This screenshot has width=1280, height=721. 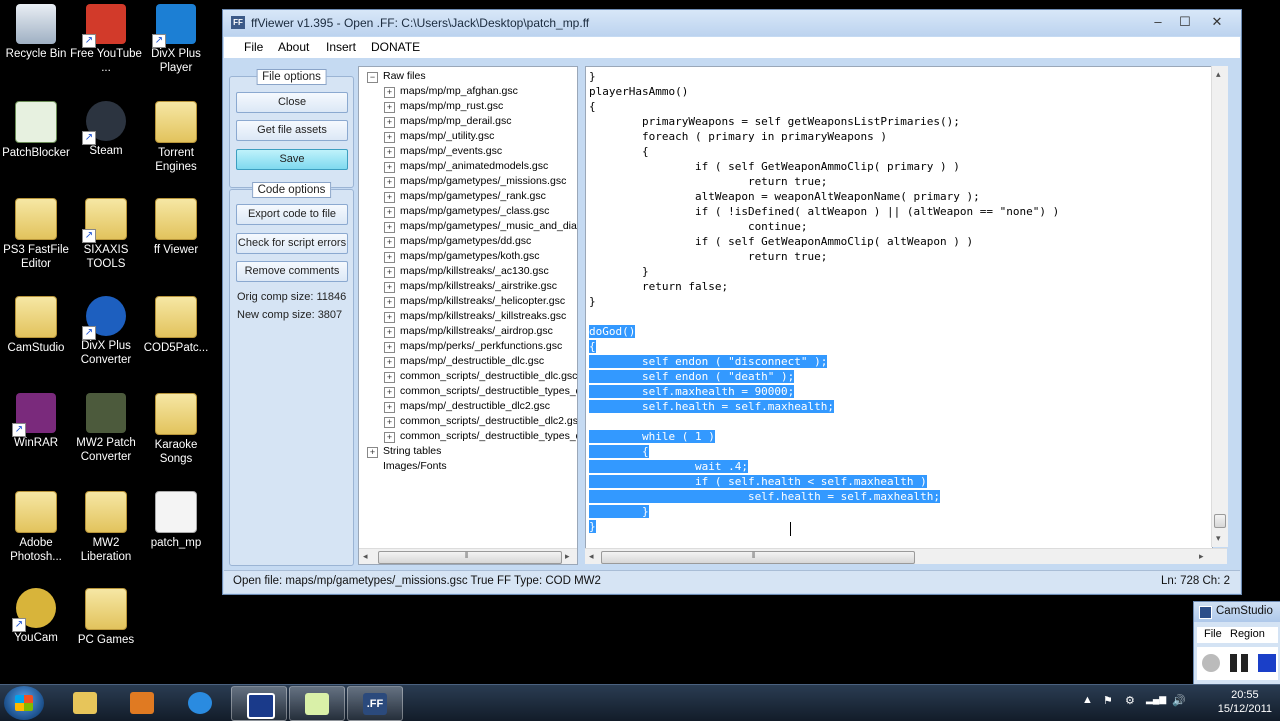 What do you see at coordinates (480, 226) in the screenshot?
I see `tree-item: + maps/mp/gametypes/_music_and_dialo` at bounding box center [480, 226].